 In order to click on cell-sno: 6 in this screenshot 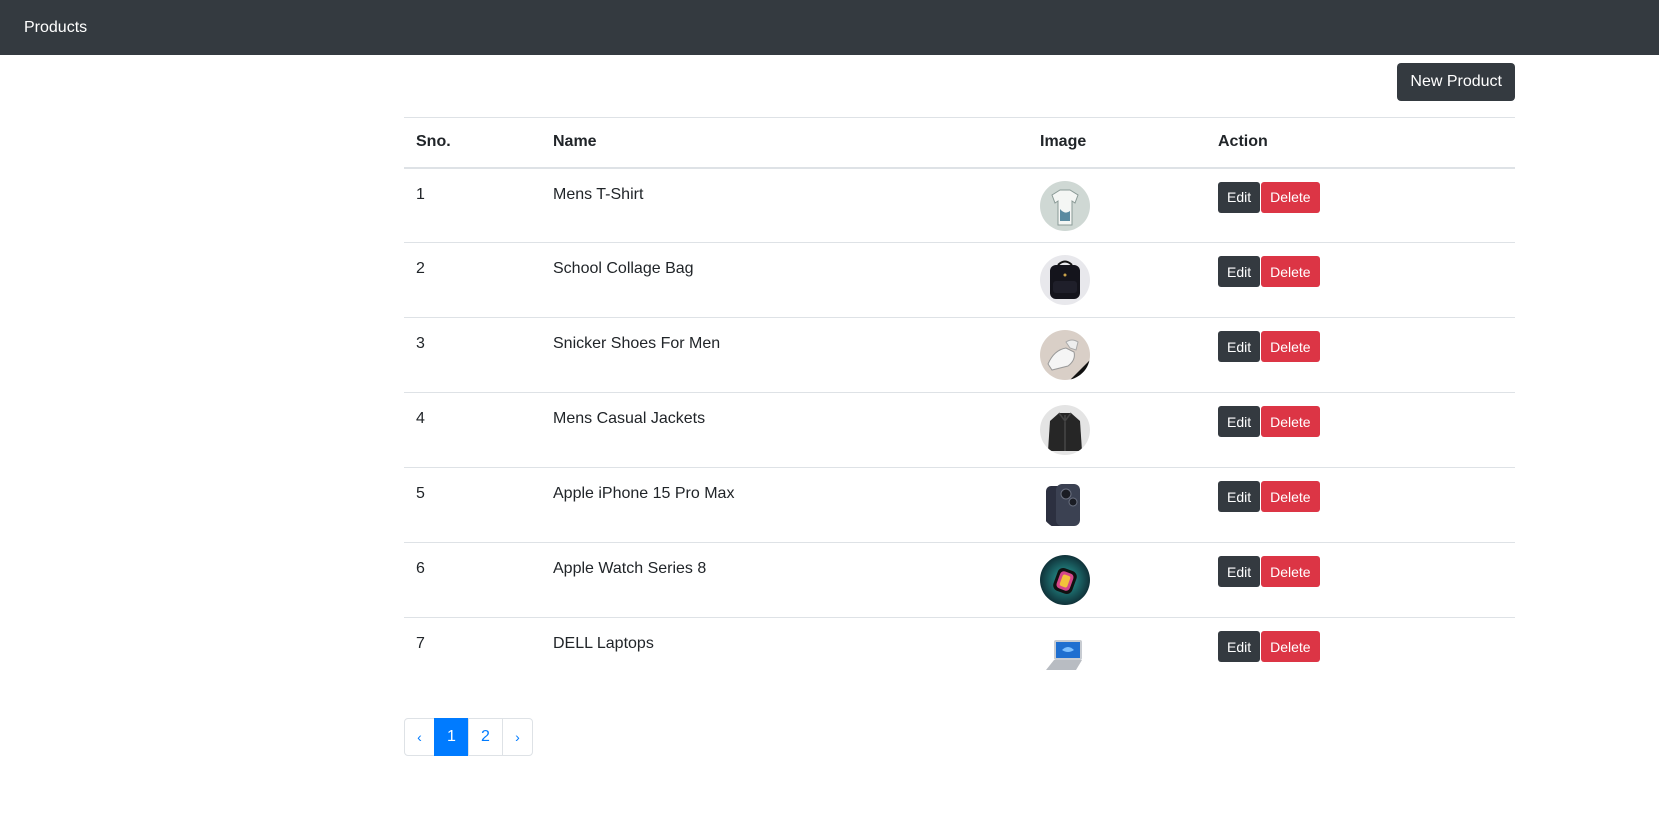, I will do `click(420, 568)`.